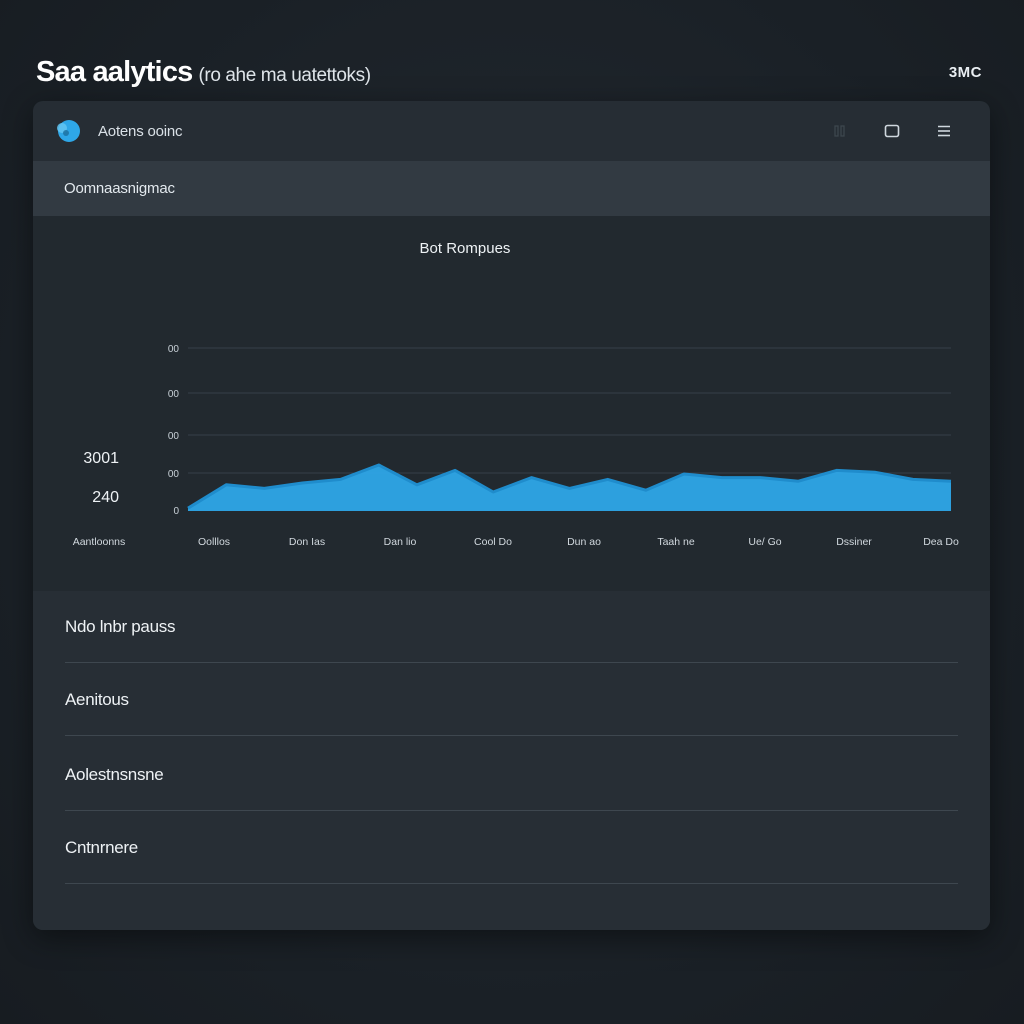 The height and width of the screenshot is (1024, 1024). What do you see at coordinates (511, 700) in the screenshot?
I see `list-item: Aenitous` at bounding box center [511, 700].